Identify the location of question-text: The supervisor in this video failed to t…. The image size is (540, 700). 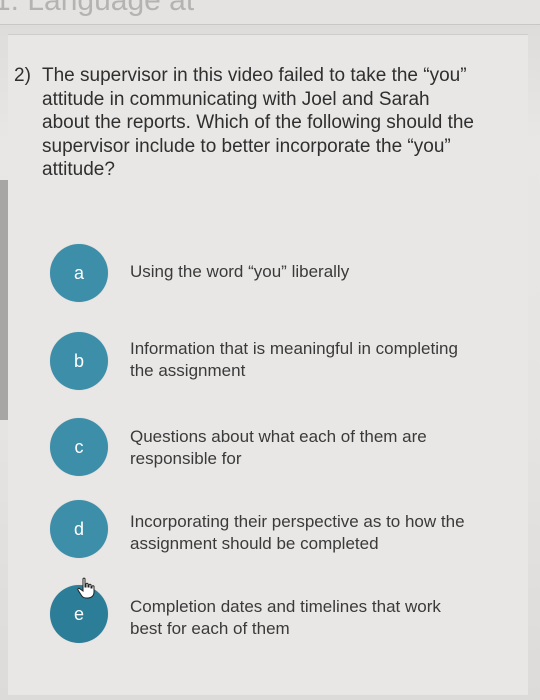
(258, 122).